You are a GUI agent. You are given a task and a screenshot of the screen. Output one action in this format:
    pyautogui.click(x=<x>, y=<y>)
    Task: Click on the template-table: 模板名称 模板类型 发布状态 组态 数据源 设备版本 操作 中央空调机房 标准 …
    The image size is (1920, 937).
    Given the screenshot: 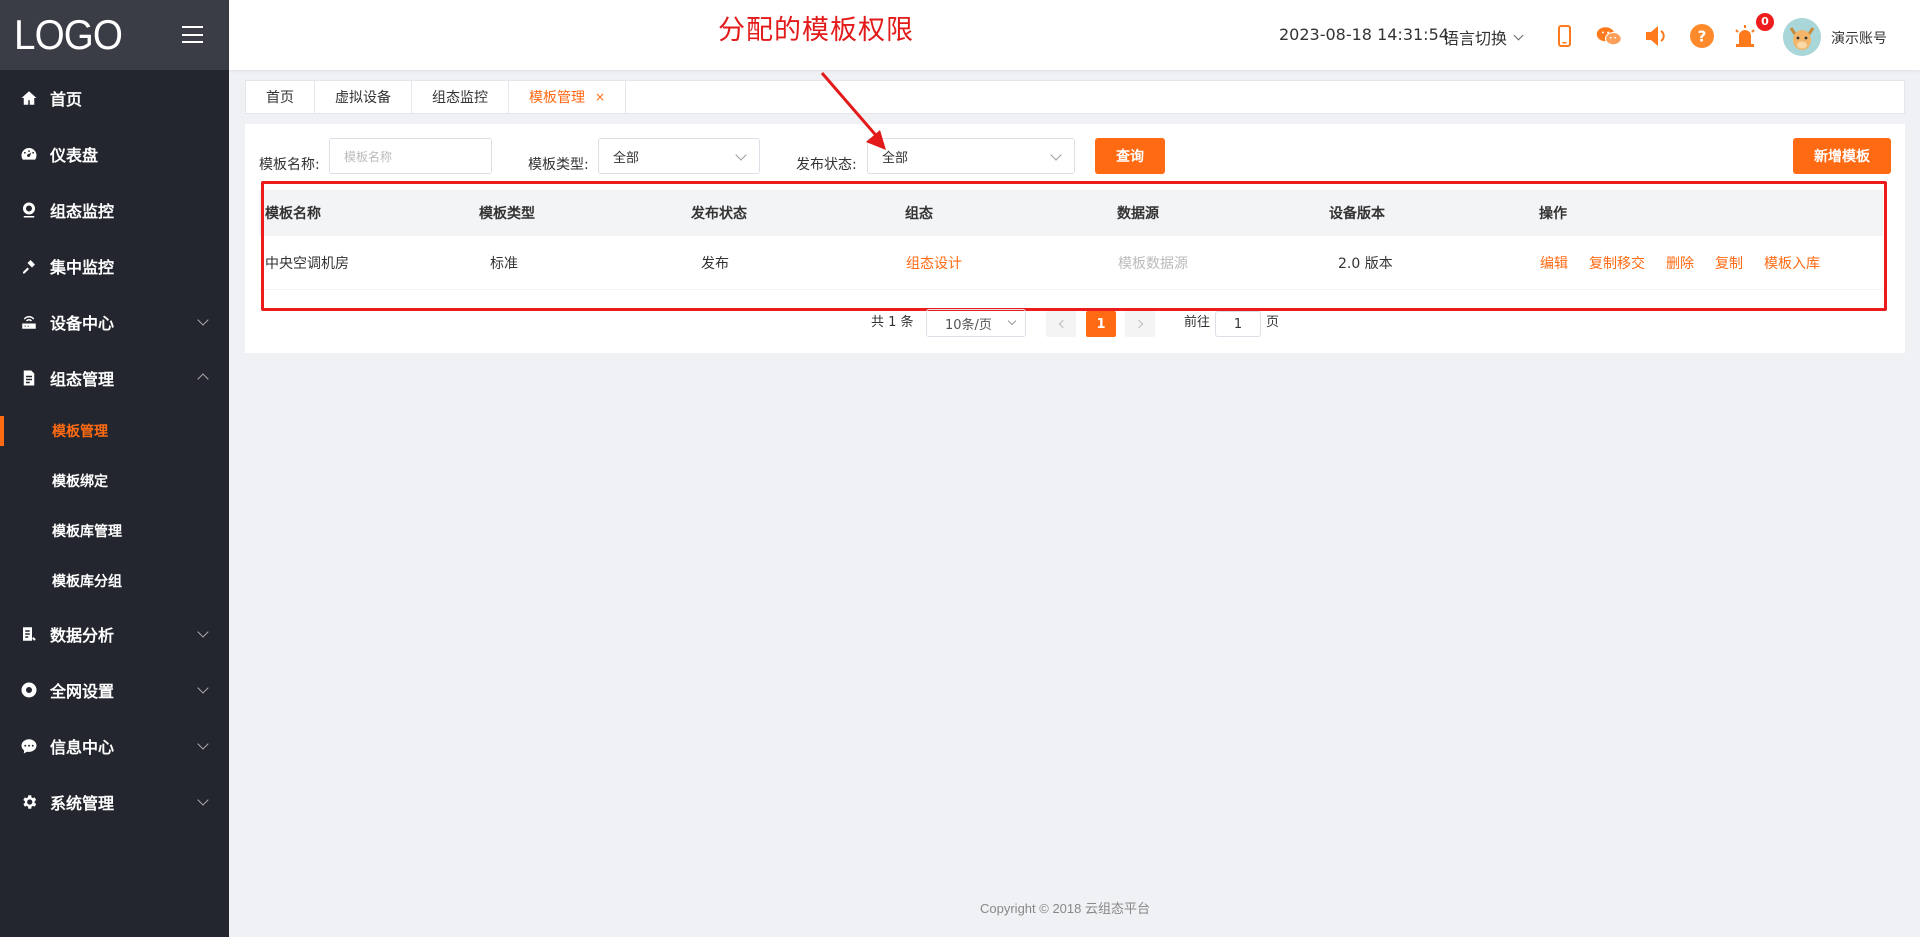 What is the action you would take?
    pyautogui.click(x=1071, y=240)
    